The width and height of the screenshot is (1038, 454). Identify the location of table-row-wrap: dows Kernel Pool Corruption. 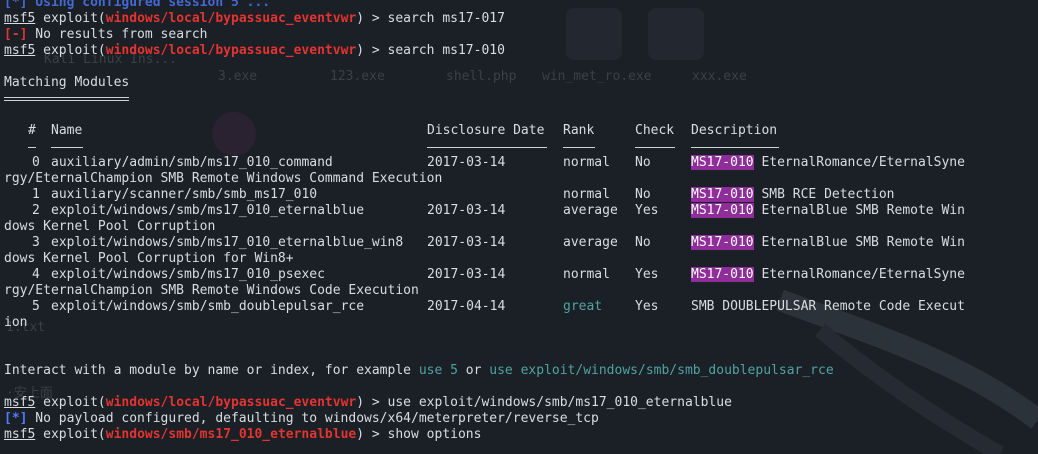
(521, 227).